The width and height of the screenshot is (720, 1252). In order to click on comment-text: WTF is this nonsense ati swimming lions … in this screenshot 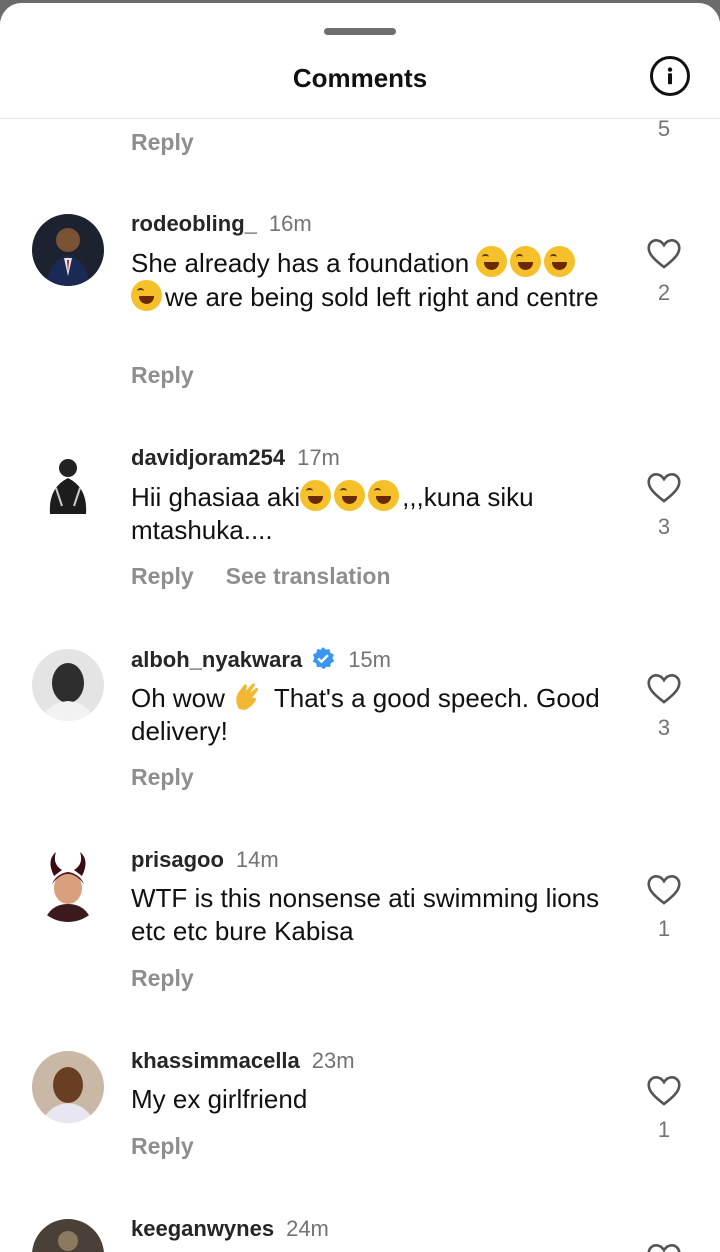, I will do `click(365, 914)`.